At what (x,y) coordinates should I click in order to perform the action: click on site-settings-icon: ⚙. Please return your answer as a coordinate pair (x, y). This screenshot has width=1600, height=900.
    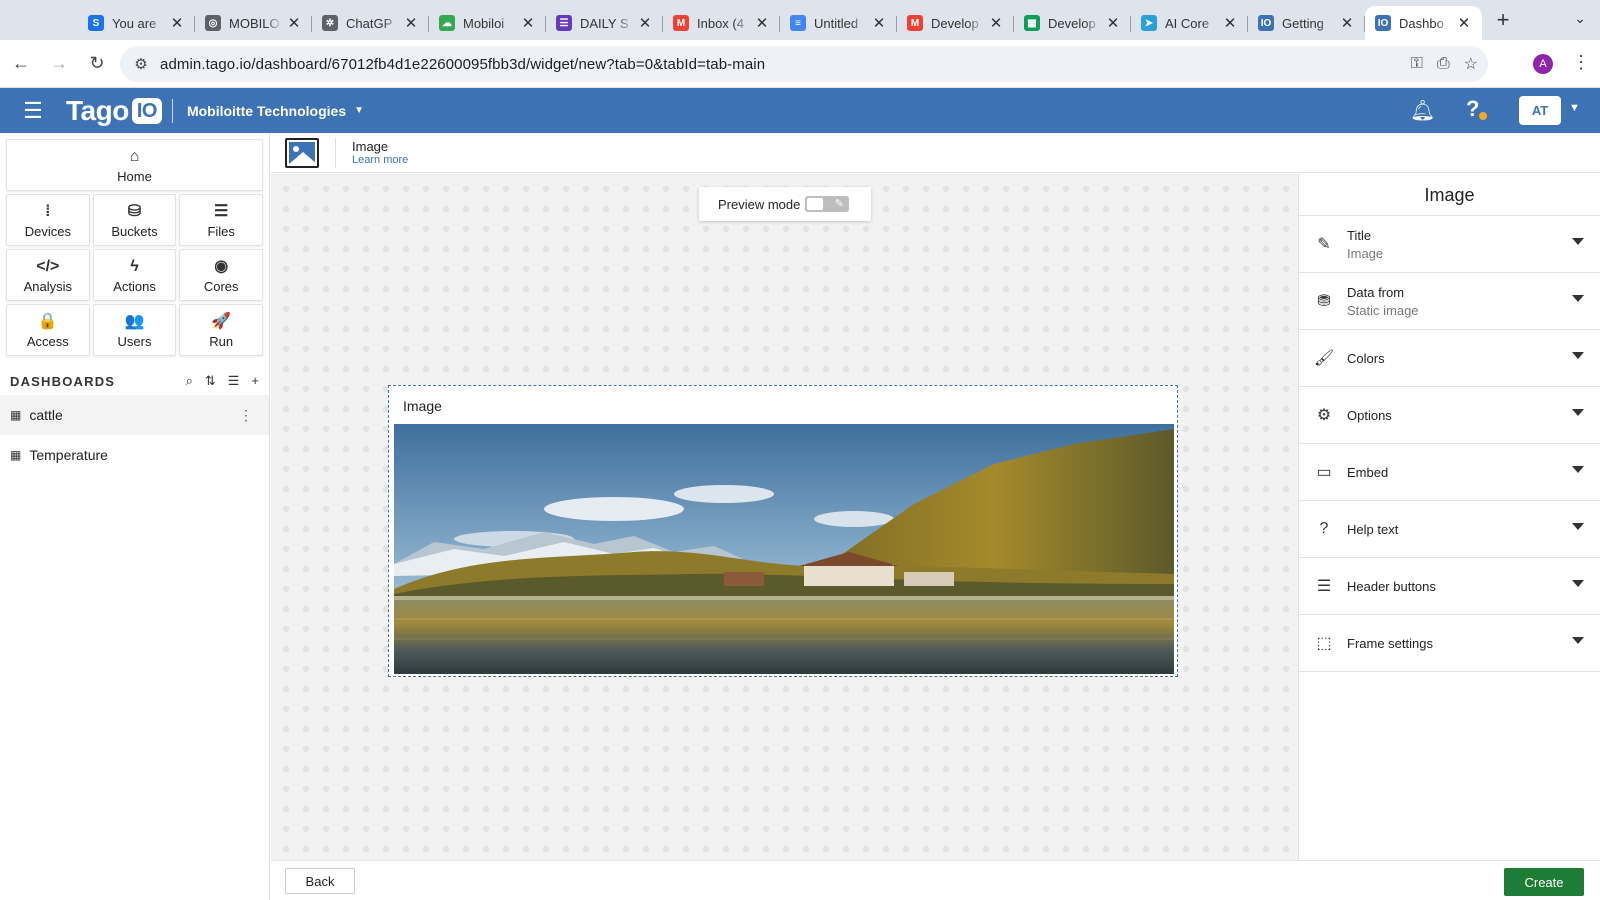
    Looking at the image, I should click on (141, 64).